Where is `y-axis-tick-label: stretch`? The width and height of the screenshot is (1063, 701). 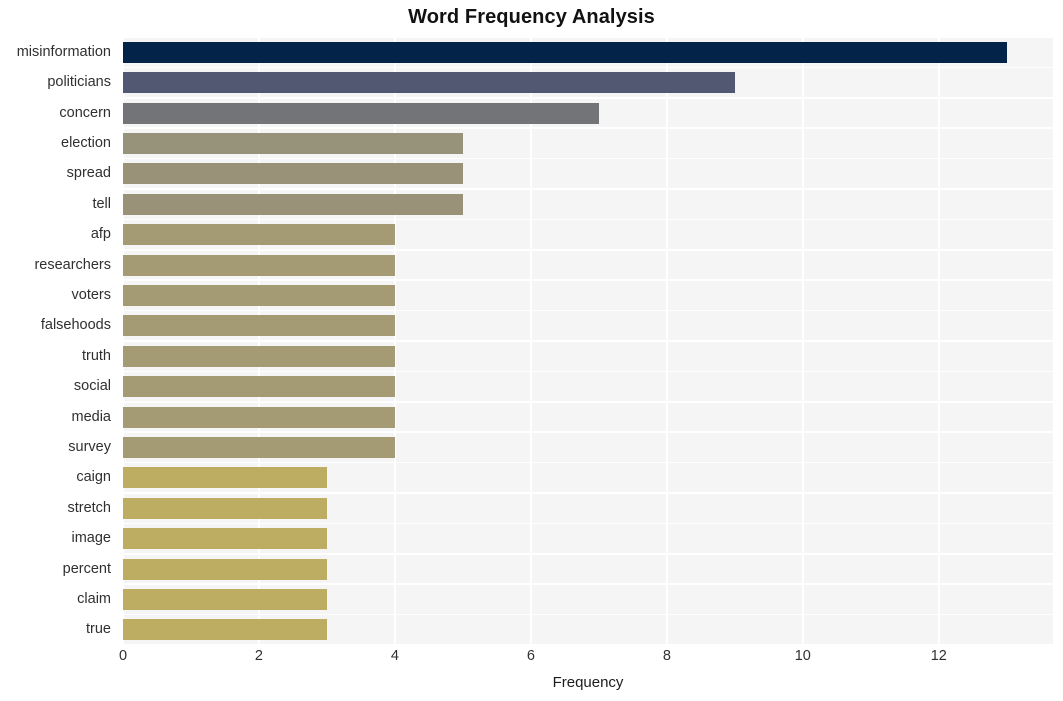 y-axis-tick-label: stretch is located at coordinates (89, 507).